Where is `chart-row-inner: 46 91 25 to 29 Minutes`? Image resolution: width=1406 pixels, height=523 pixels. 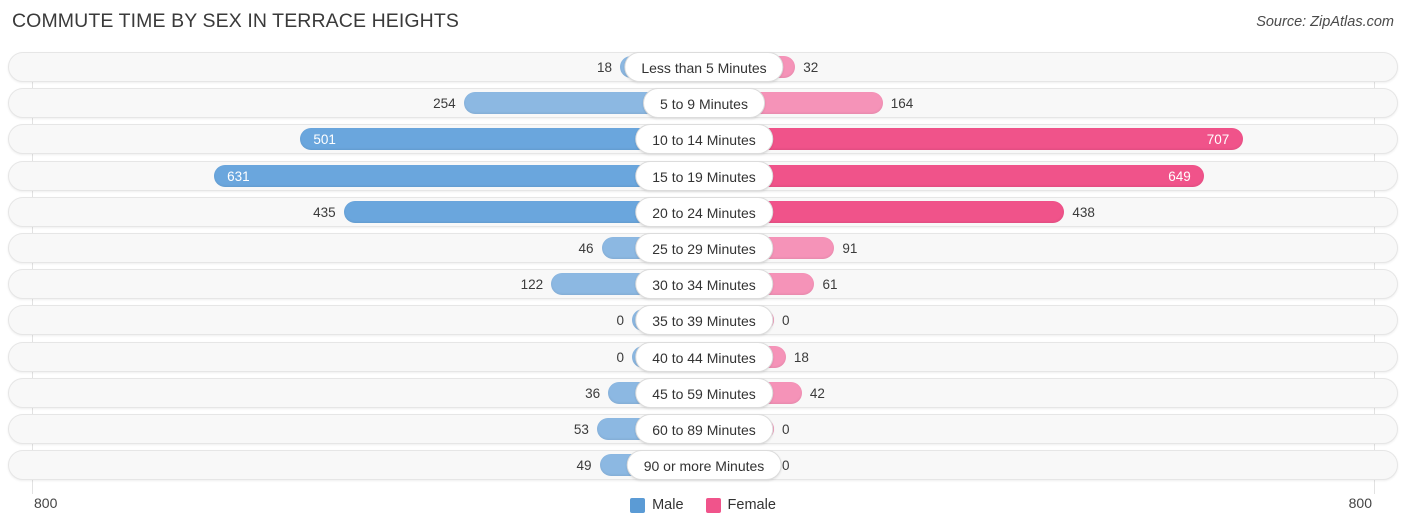 chart-row-inner: 46 91 25 to 29 Minutes is located at coordinates (703, 248).